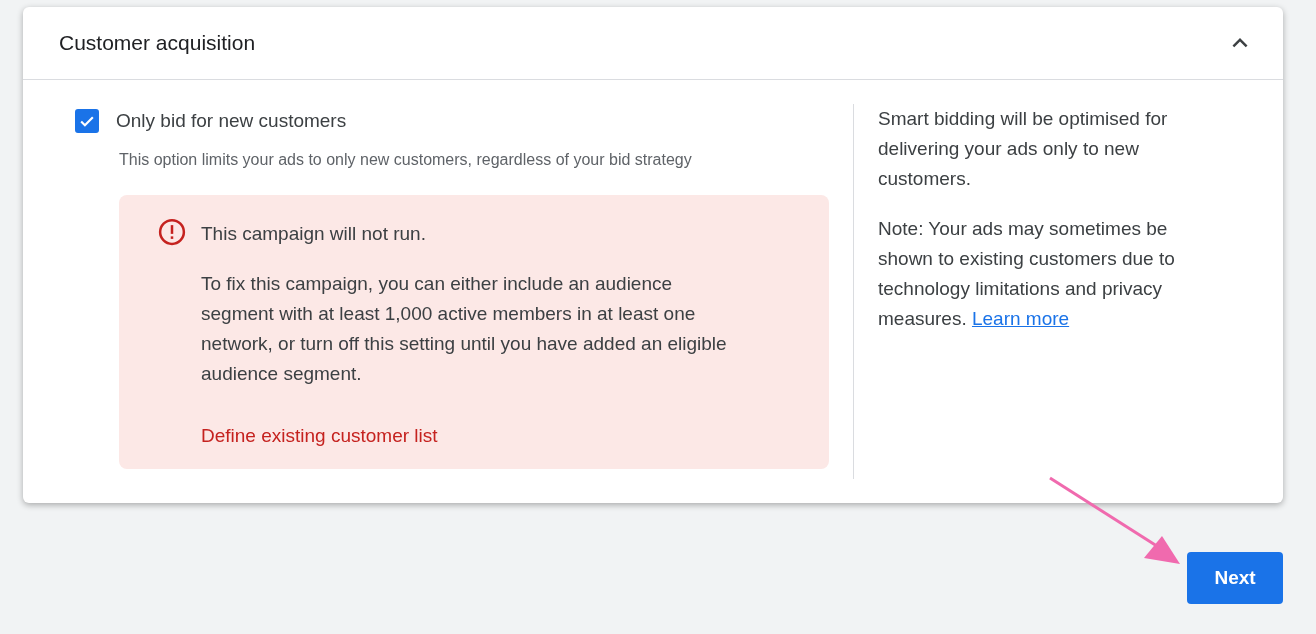  Describe the element at coordinates (1023, 149) in the screenshot. I see `help-text: Smart bidding will be optimised for delivering your ads only to new customers.` at that location.